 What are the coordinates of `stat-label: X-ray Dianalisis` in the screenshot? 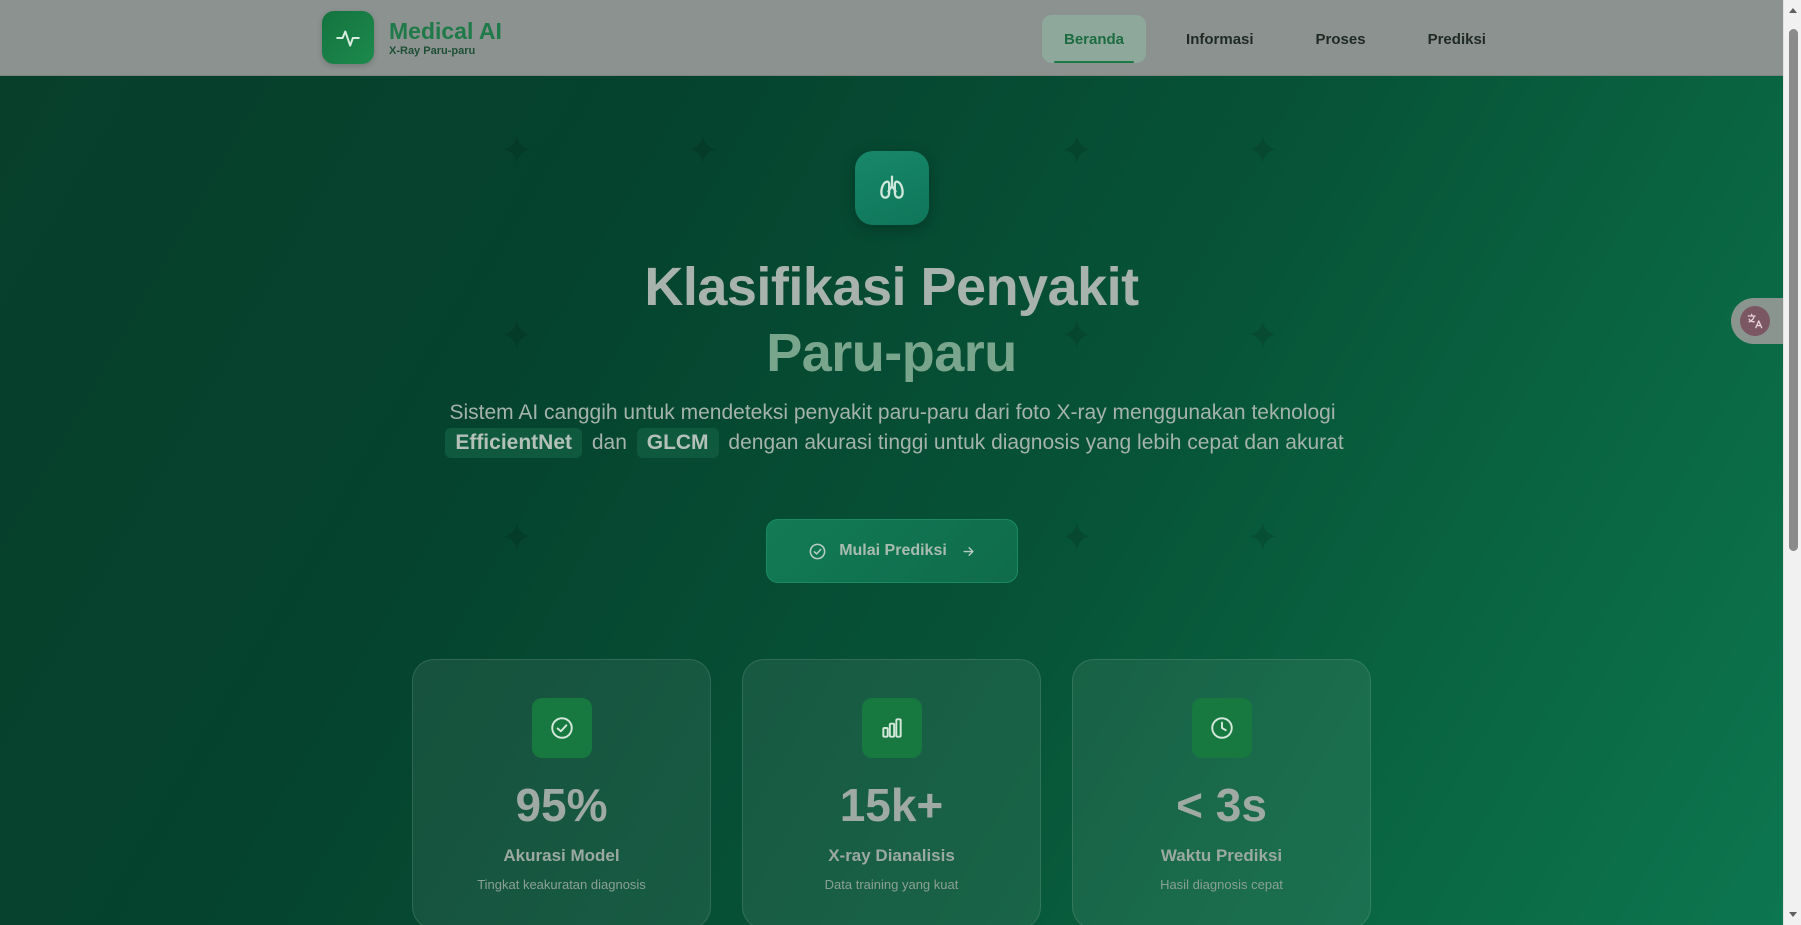 It's located at (891, 855).